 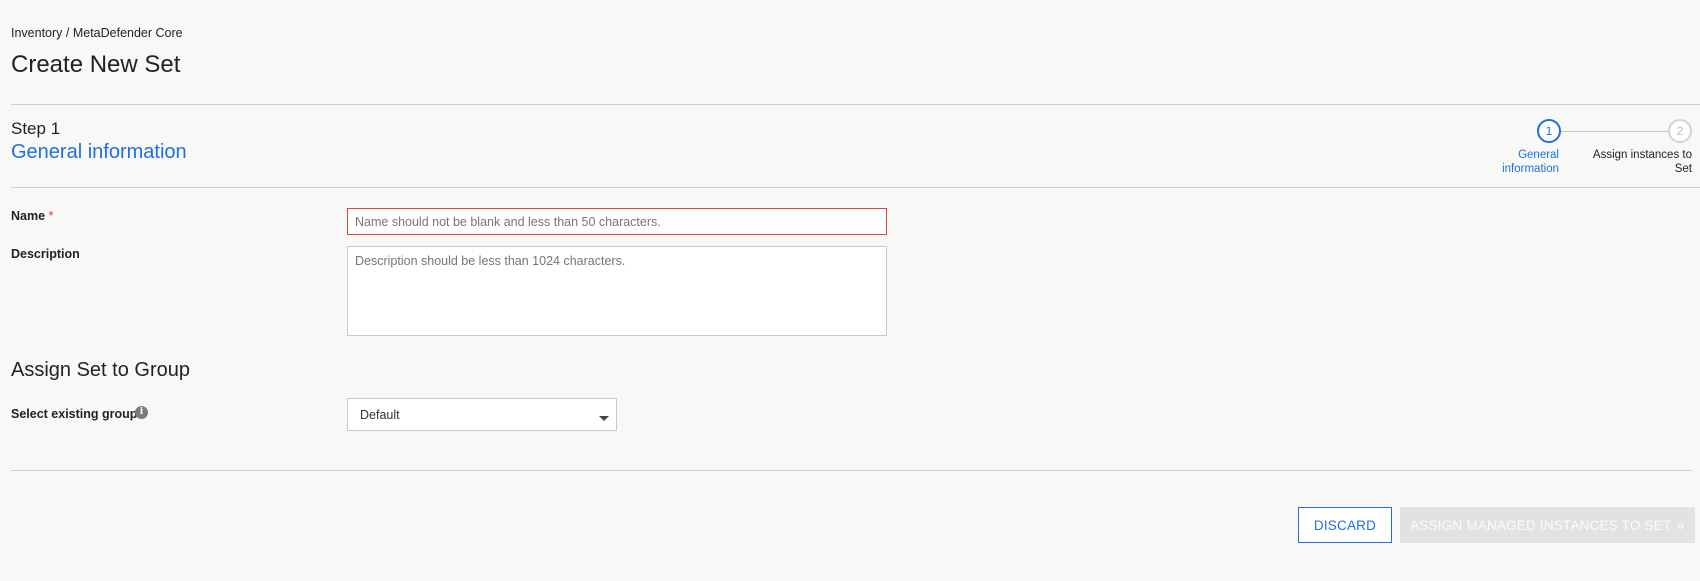 What do you see at coordinates (1345, 525) in the screenshot?
I see `discard-button: DISCARD` at bounding box center [1345, 525].